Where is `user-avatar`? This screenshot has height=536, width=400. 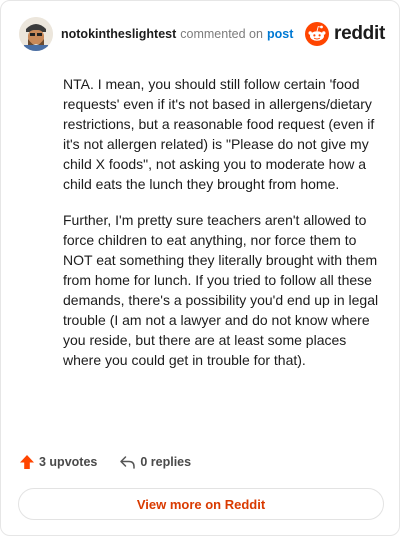 user-avatar is located at coordinates (36, 34).